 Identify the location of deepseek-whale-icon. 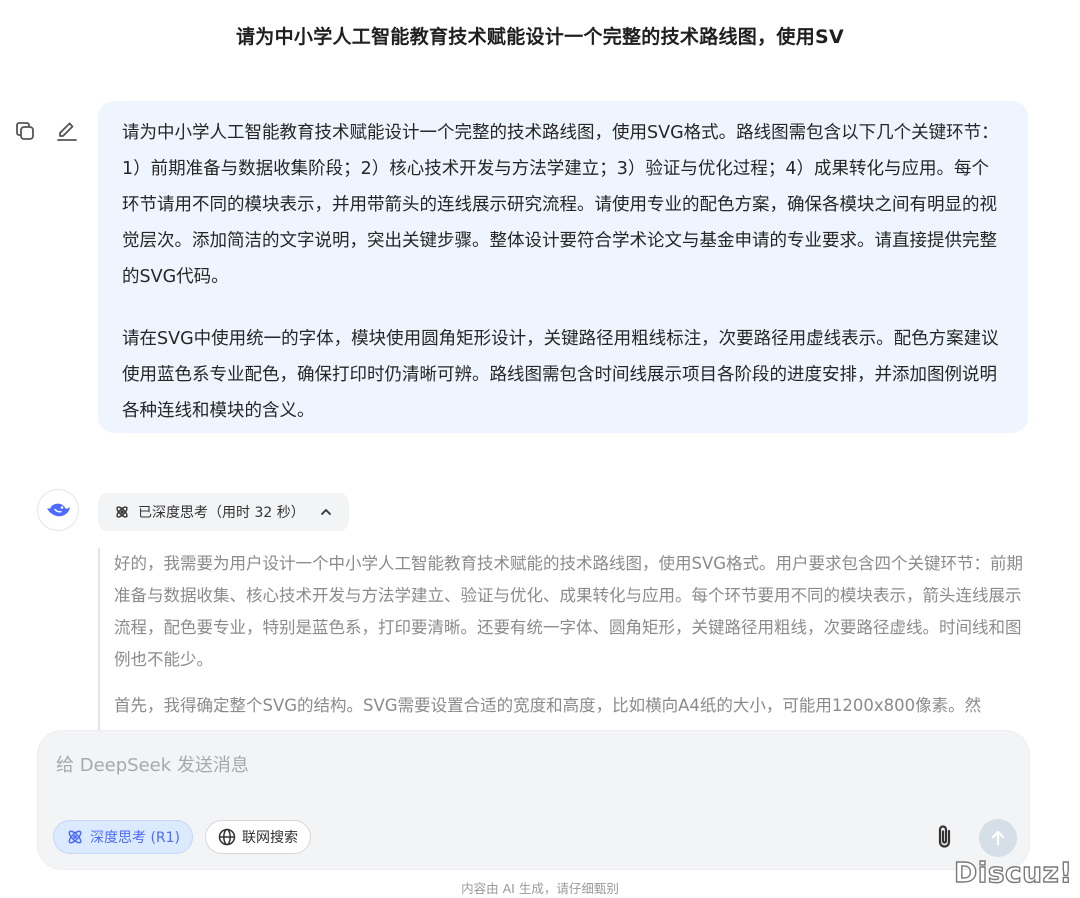
(58, 510).